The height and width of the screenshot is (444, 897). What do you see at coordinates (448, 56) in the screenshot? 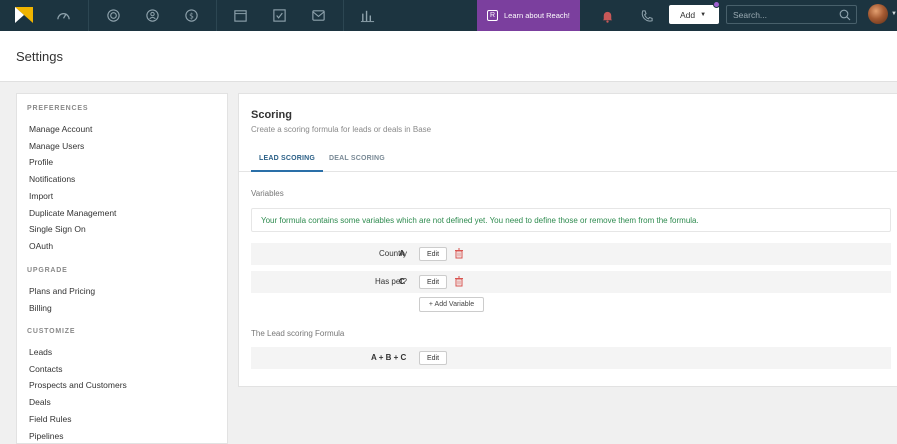
I see `page-header: Settings` at bounding box center [448, 56].